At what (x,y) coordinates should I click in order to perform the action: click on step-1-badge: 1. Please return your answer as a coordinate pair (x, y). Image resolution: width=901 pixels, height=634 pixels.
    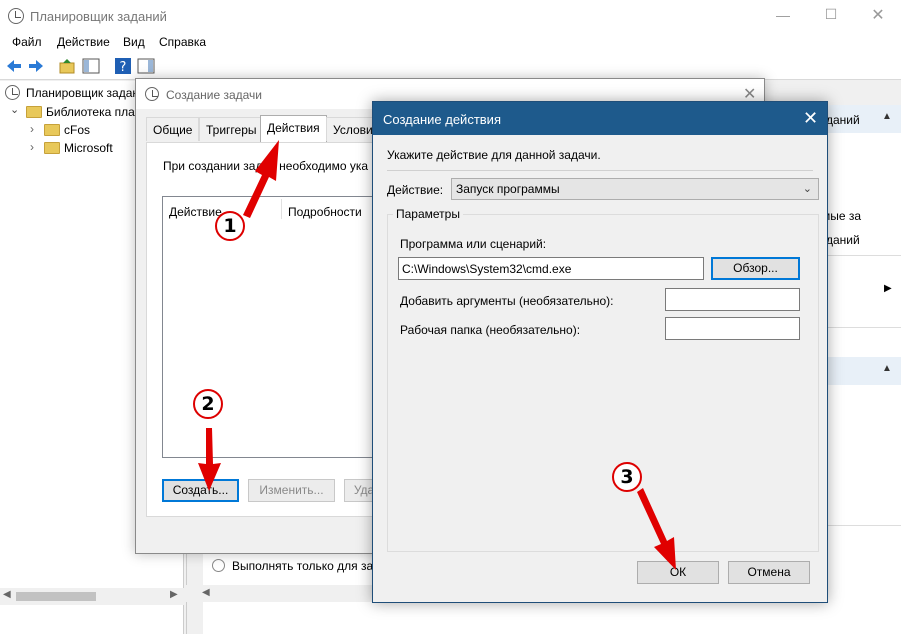
    Looking at the image, I should click on (230, 226).